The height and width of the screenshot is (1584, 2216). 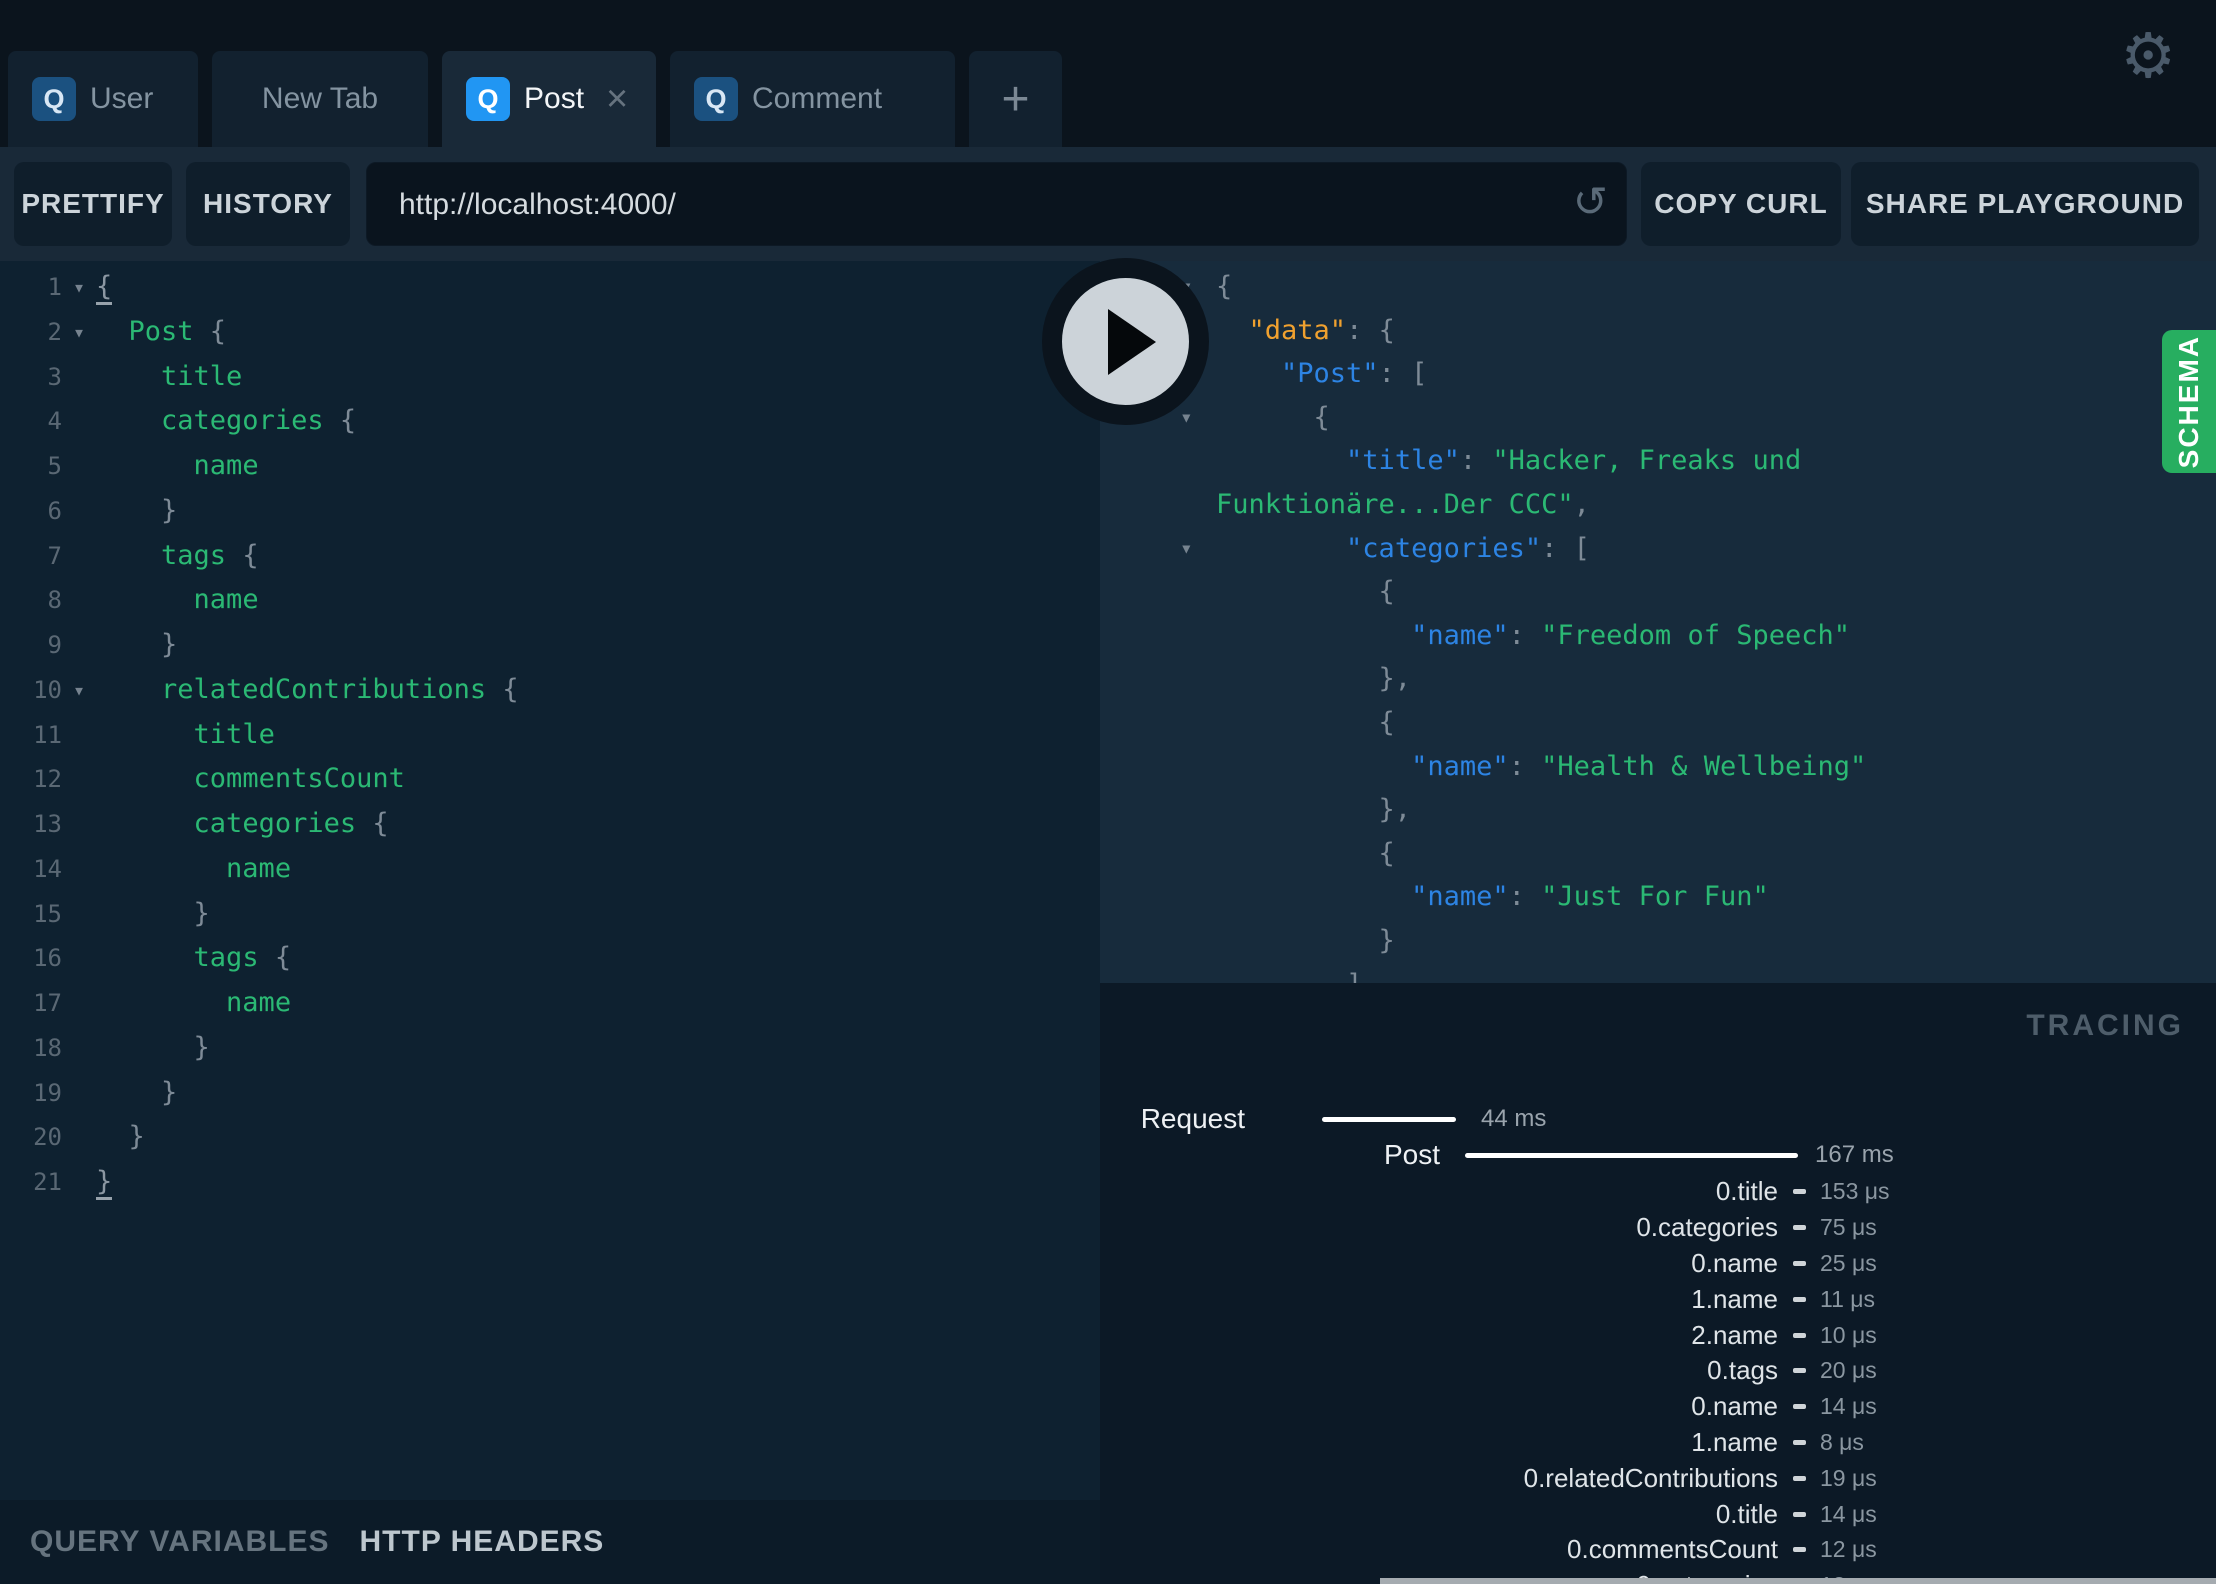 What do you see at coordinates (550, 824) in the screenshot?
I see `editor-line: 13 categories {` at bounding box center [550, 824].